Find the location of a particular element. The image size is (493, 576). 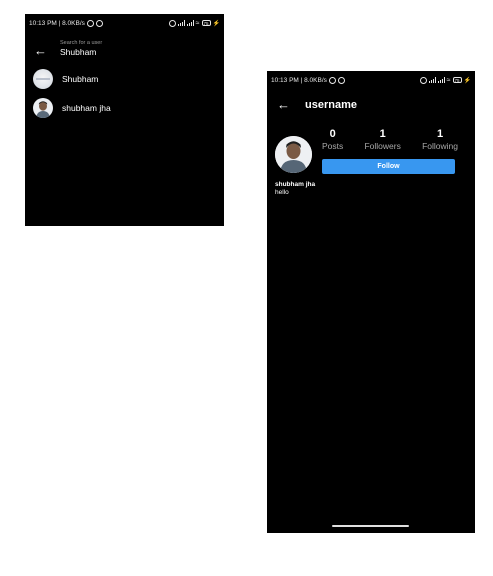

list-item: Shubham is located at coordinates (65, 79).